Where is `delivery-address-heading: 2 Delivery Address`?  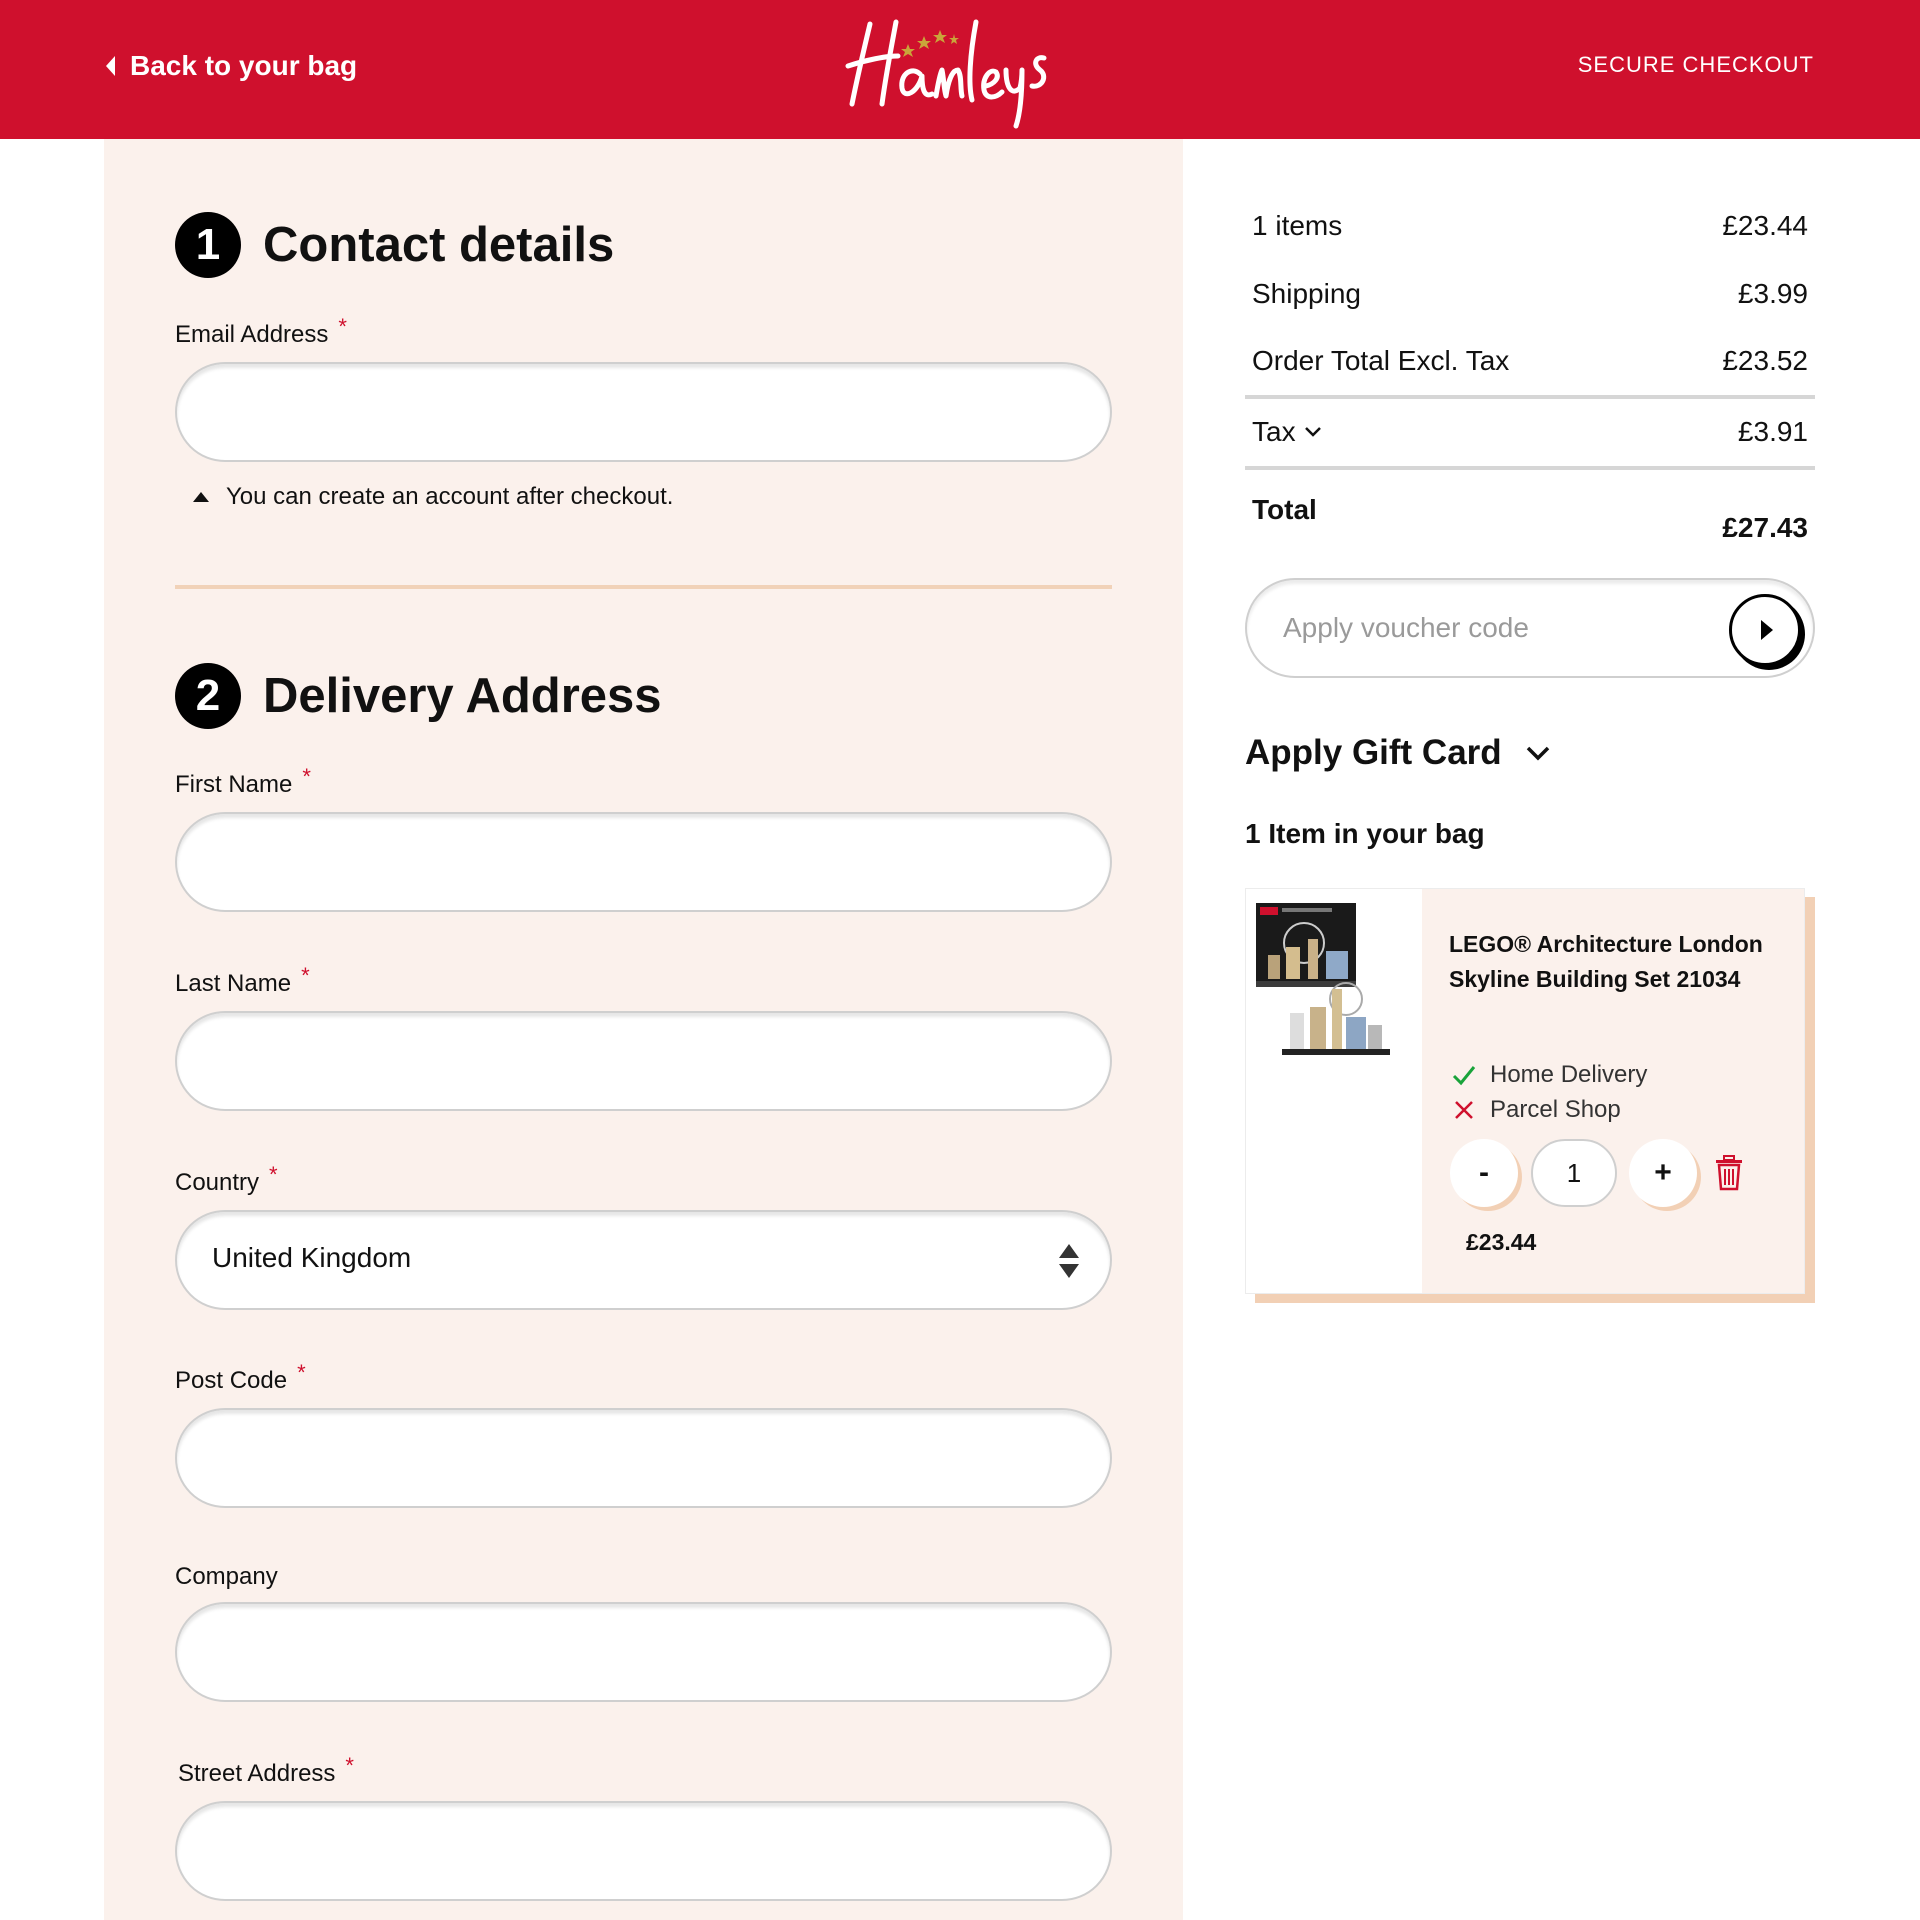 delivery-address-heading: 2 Delivery Address is located at coordinates (418, 696).